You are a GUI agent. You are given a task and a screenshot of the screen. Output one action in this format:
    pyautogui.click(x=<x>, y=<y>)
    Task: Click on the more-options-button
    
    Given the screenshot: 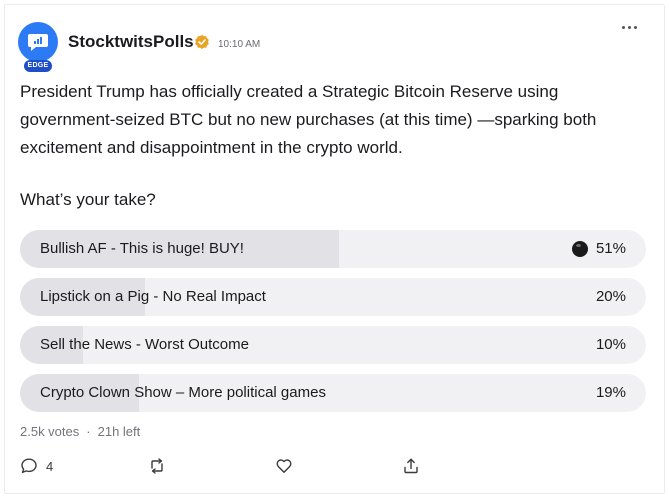 What is the action you would take?
    pyautogui.click(x=629, y=27)
    